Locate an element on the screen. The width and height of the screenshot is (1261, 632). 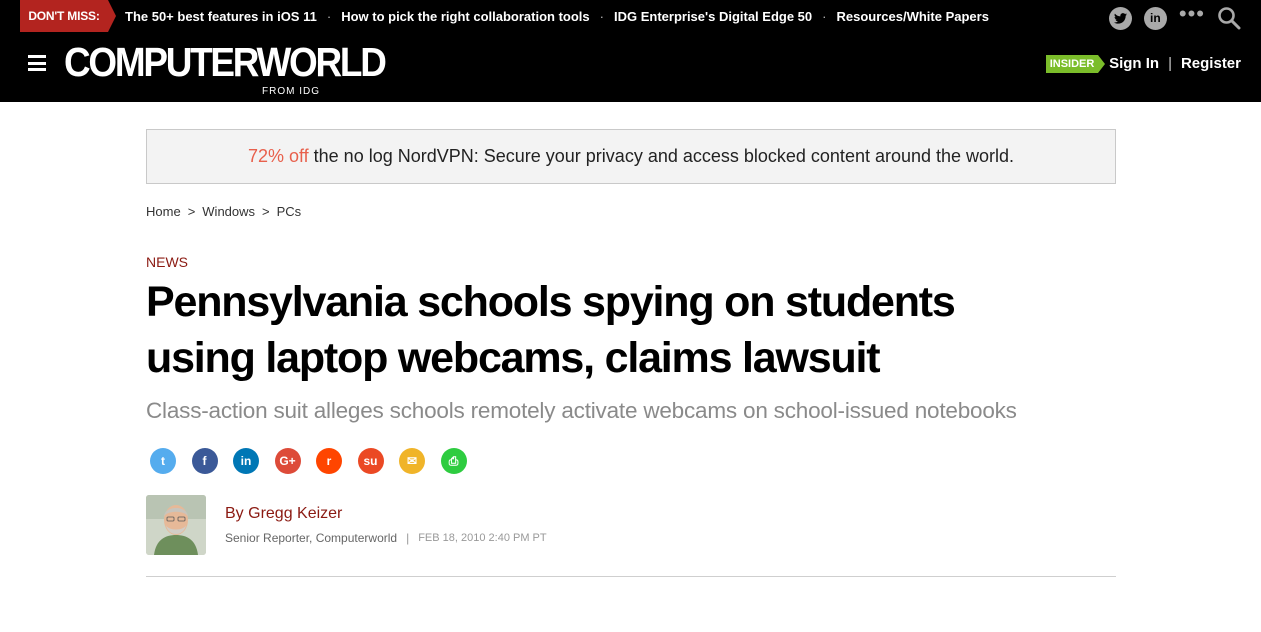
linkedin-share-icon: in is located at coordinates (246, 461).